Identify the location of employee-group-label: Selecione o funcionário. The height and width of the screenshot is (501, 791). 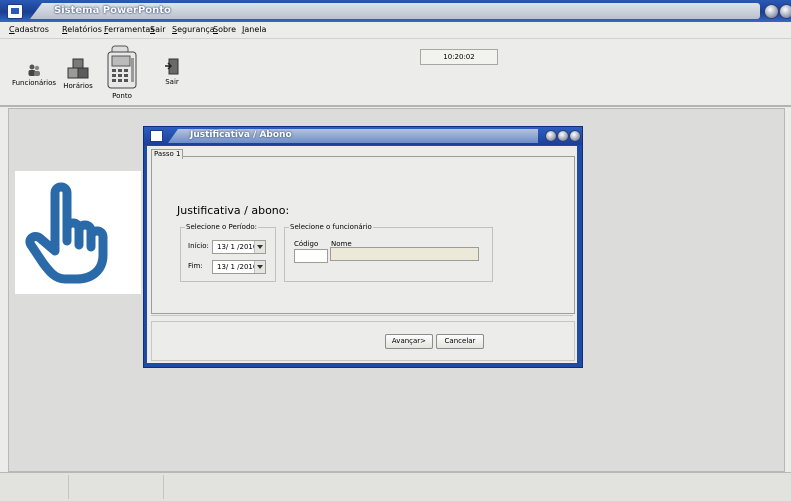
(331, 227).